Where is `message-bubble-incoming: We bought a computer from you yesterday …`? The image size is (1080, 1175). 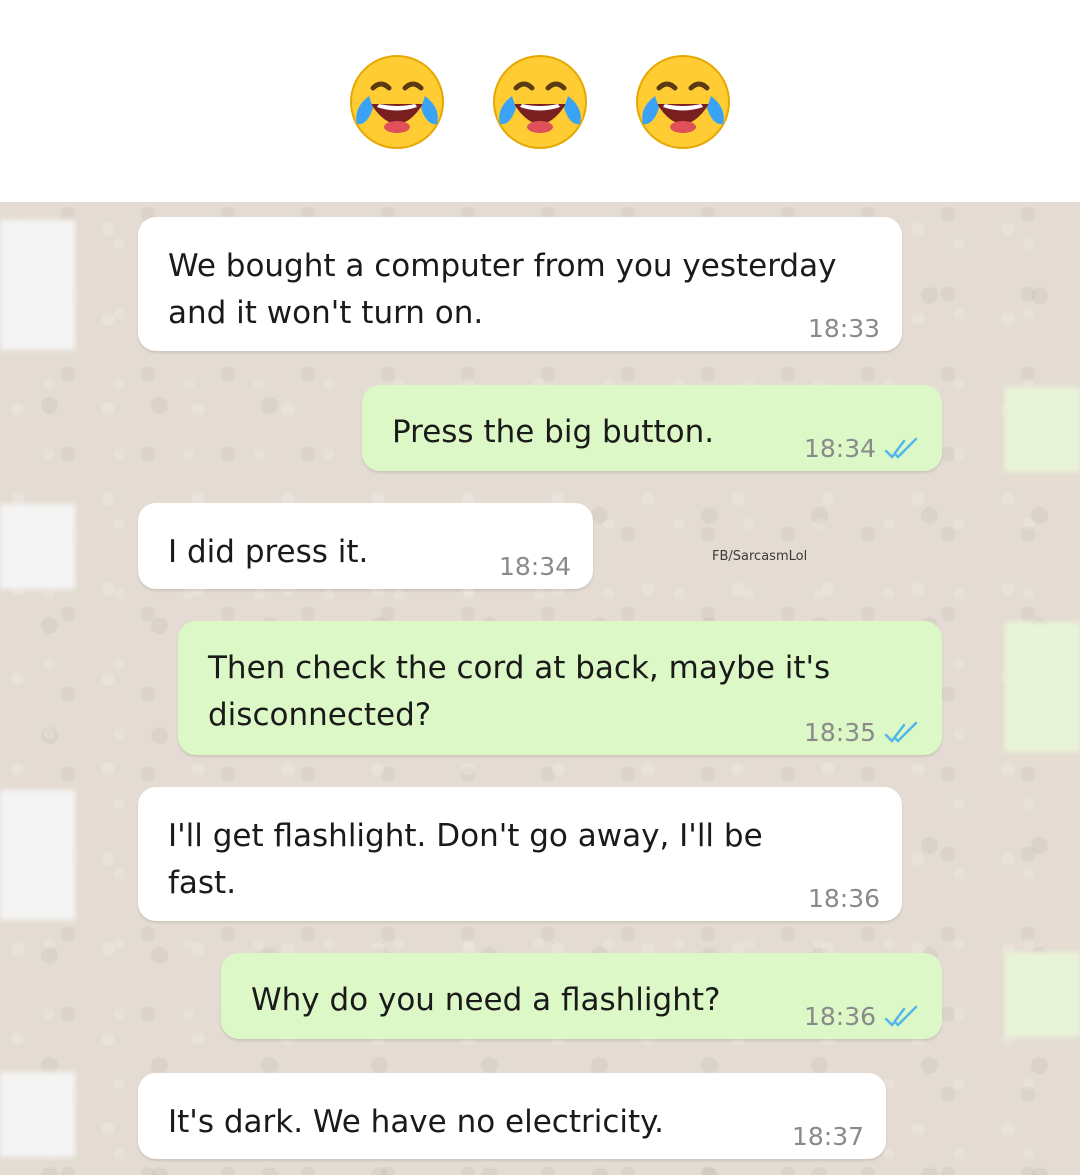
message-bubble-incoming: We bought a computer from you yesterday … is located at coordinates (520, 284).